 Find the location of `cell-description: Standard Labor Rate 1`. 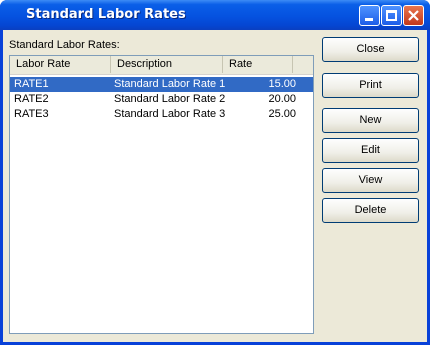

cell-description: Standard Labor Rate 1 is located at coordinates (170, 84).